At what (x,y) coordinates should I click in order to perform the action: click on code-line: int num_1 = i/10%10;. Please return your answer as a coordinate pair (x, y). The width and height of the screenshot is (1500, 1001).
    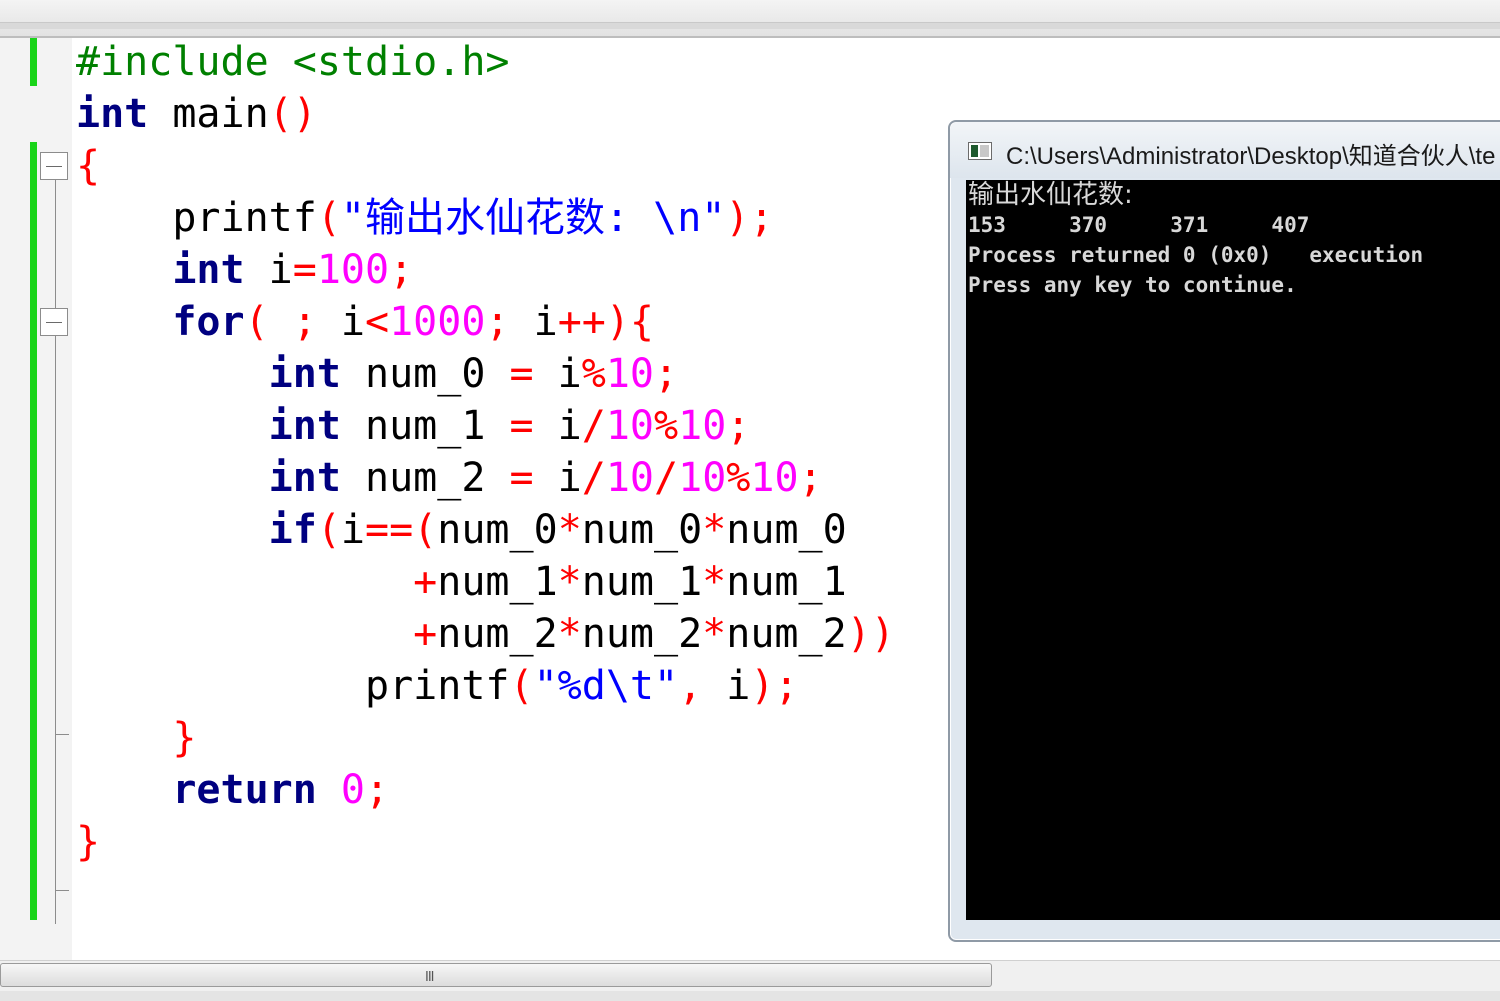
    Looking at the image, I should click on (485, 426).